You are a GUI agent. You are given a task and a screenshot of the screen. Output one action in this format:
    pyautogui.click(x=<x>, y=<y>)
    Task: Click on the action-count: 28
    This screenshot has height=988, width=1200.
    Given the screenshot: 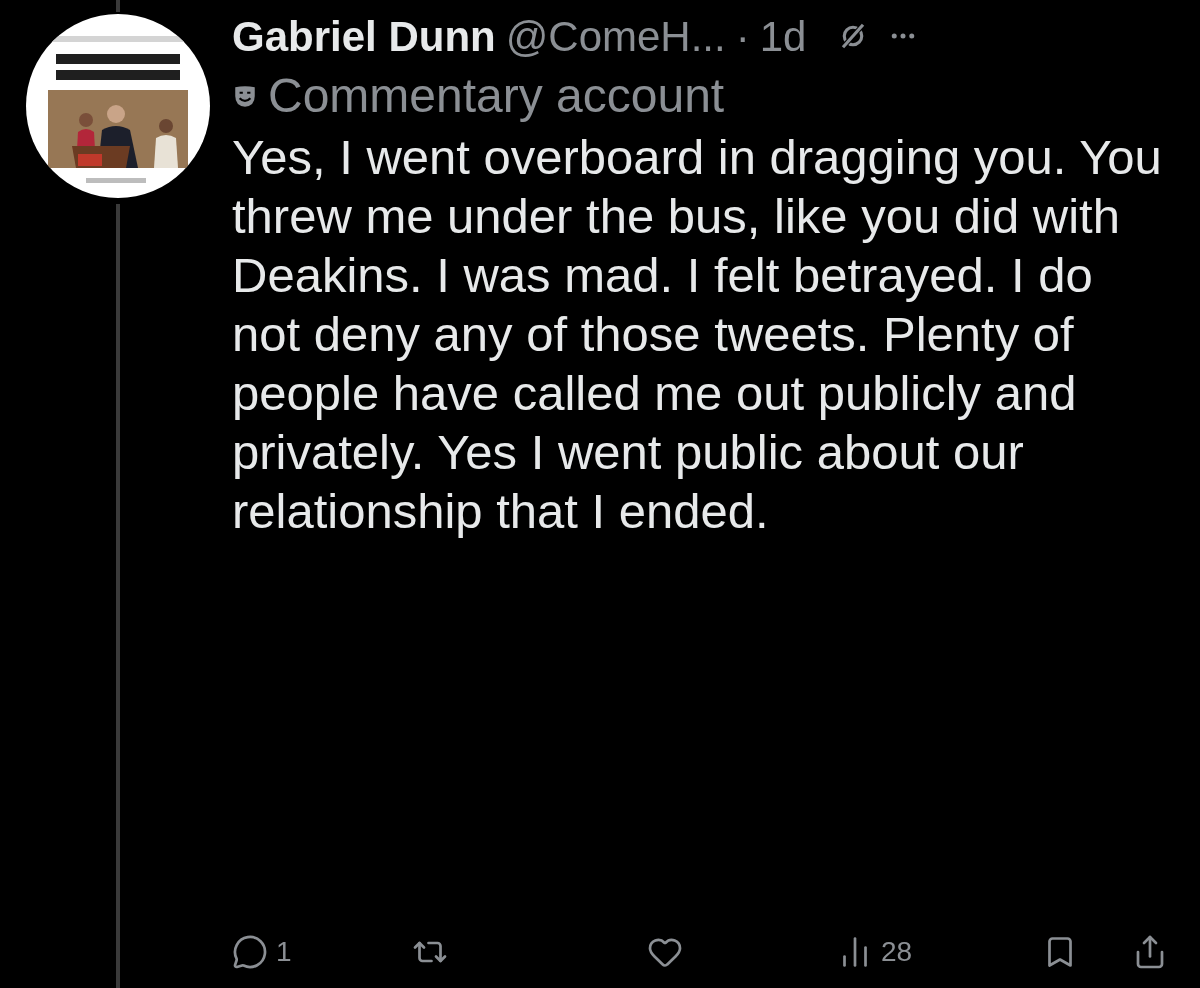 What is the action you would take?
    pyautogui.click(x=897, y=952)
    